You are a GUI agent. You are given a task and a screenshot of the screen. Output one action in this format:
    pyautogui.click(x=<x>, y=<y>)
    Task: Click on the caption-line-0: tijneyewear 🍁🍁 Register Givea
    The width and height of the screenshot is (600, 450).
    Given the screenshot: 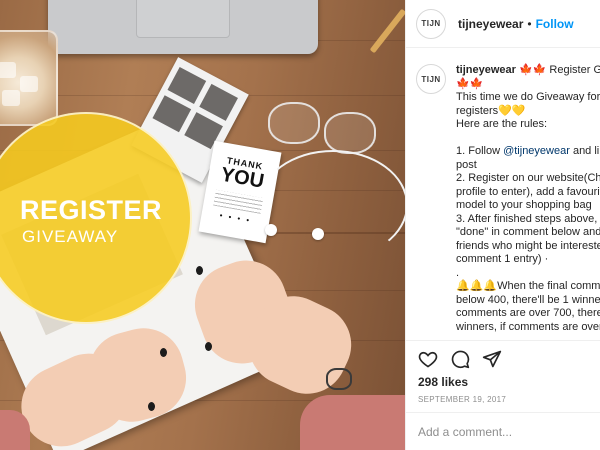 What is the action you would take?
    pyautogui.click(x=528, y=71)
    